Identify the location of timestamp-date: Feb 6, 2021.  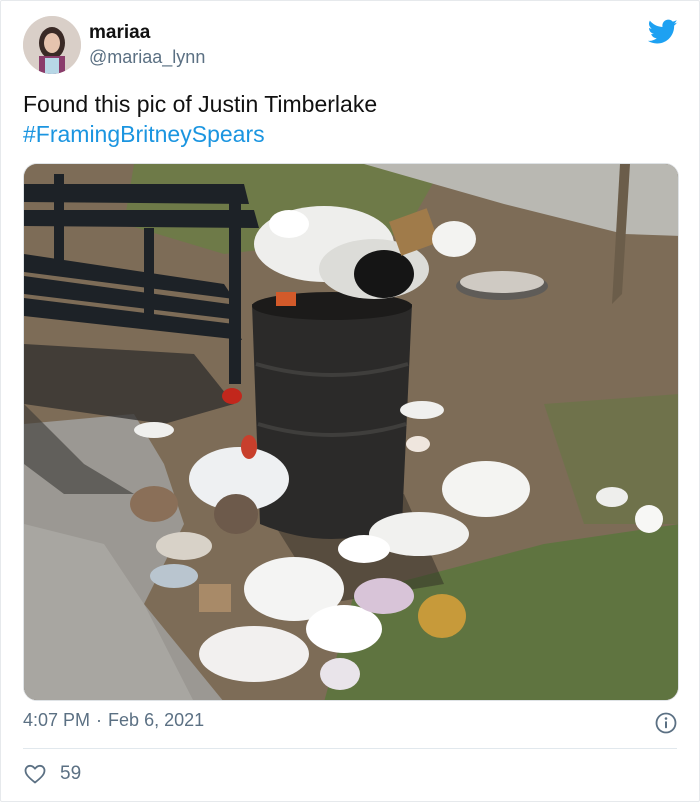
(156, 720).